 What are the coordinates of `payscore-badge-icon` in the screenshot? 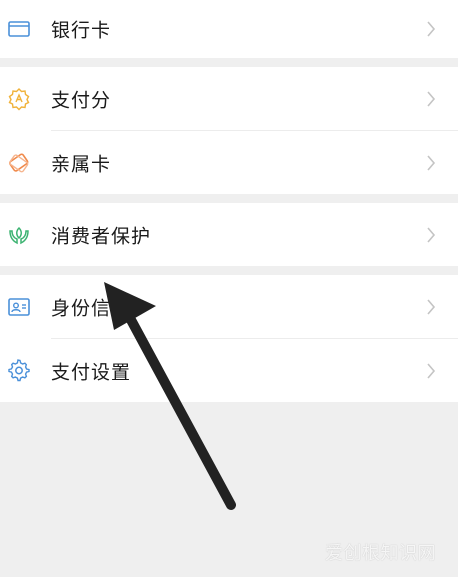 It's located at (19, 99).